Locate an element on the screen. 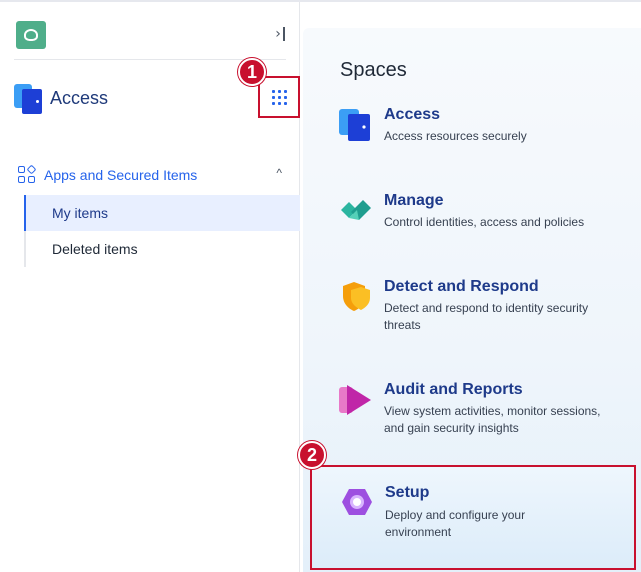 Image resolution: width=641 pixels, height=572 pixels. collapse-right-icon: › is located at coordinates (278, 34).